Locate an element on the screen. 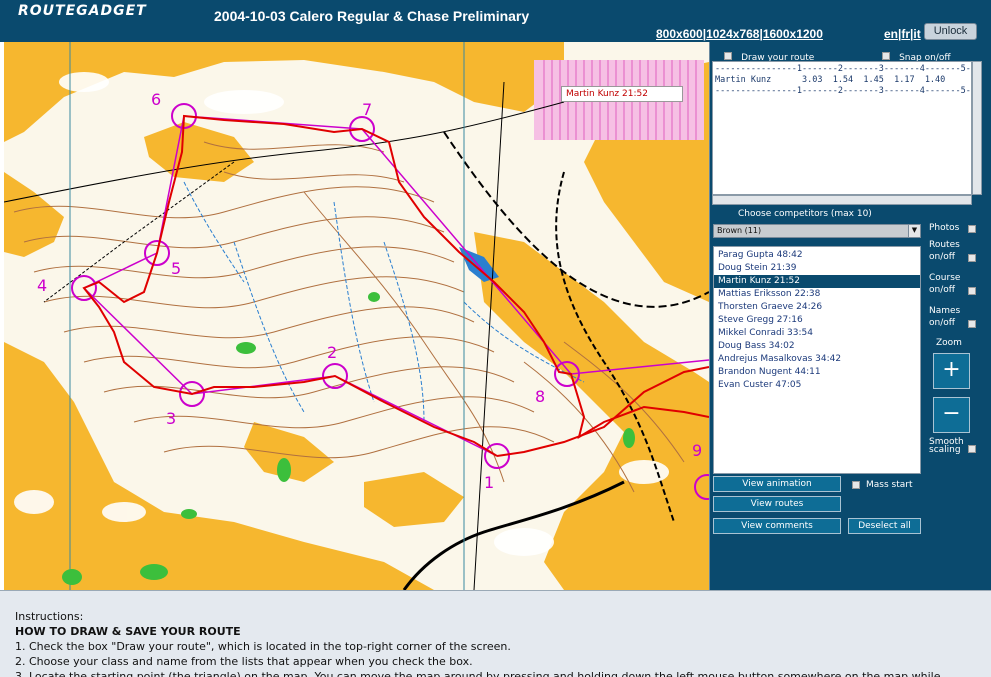 The height and width of the screenshot is (677, 991). competitor-item: Parag Gupta 48:42 is located at coordinates (817, 255).